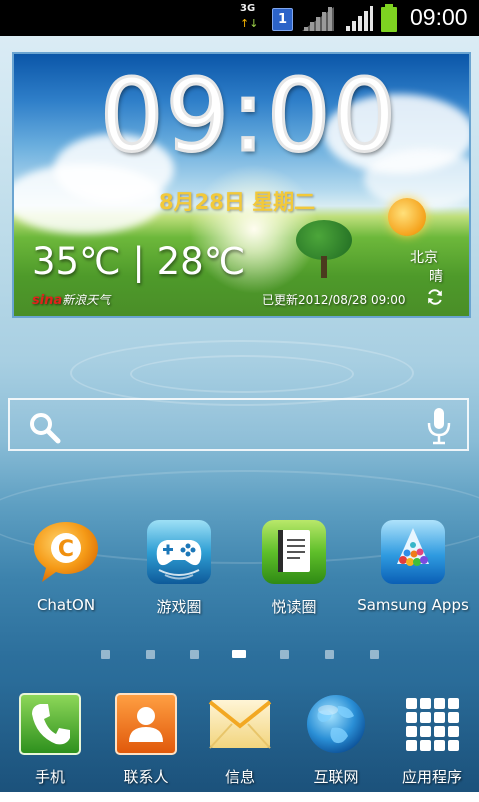 This screenshot has width=479, height=802. Describe the element at coordinates (432, 724) in the screenshot. I see `app-grid-icon` at that location.